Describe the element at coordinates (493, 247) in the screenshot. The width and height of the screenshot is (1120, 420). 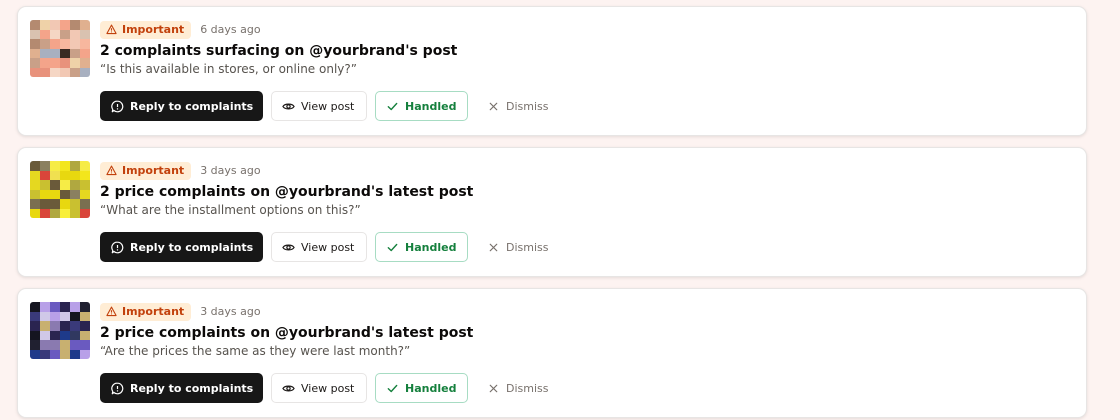
I see `close-icon` at that location.